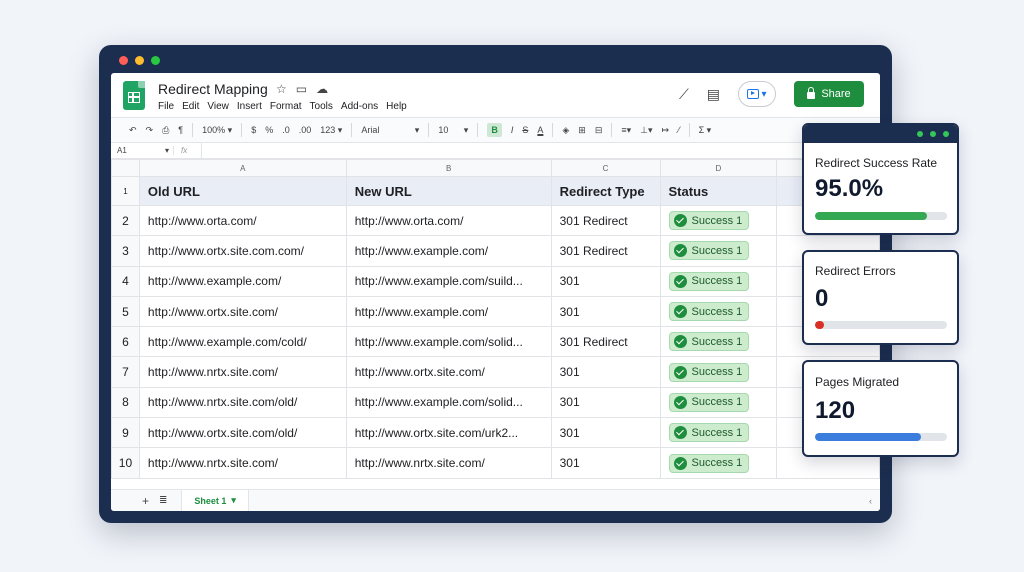 This screenshot has width=1024, height=572. I want to click on cell-old-url: http://www.example.com/, so click(242, 281).